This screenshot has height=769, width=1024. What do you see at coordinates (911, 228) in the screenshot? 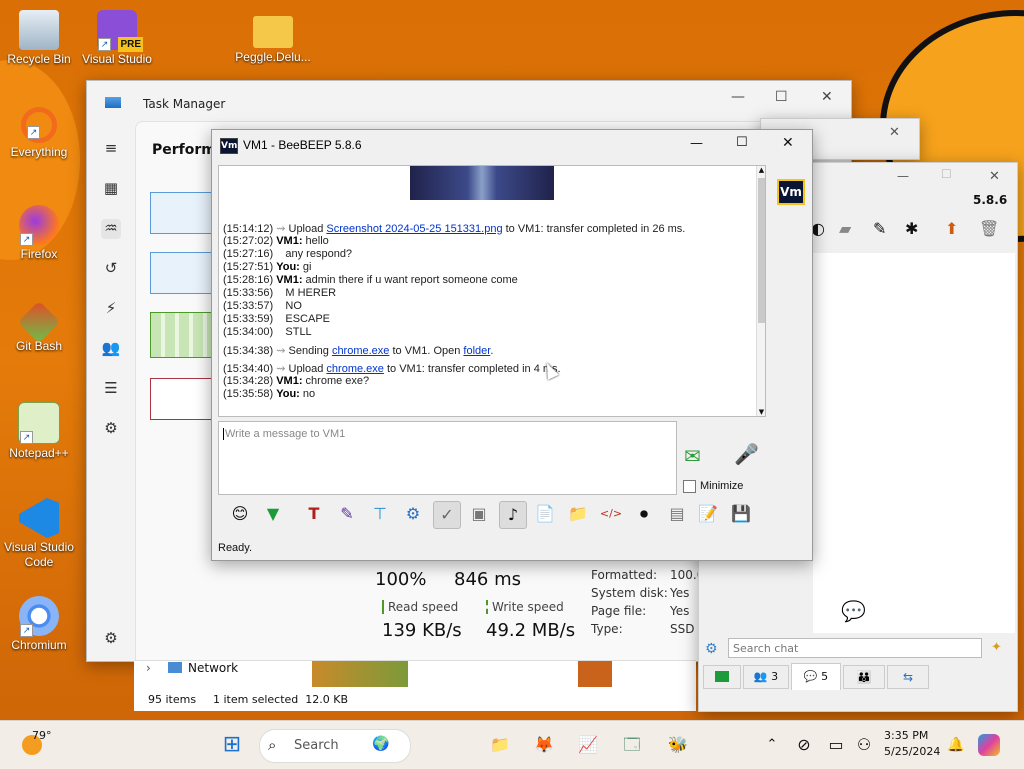
I see `tools-icon: ✱` at bounding box center [911, 228].